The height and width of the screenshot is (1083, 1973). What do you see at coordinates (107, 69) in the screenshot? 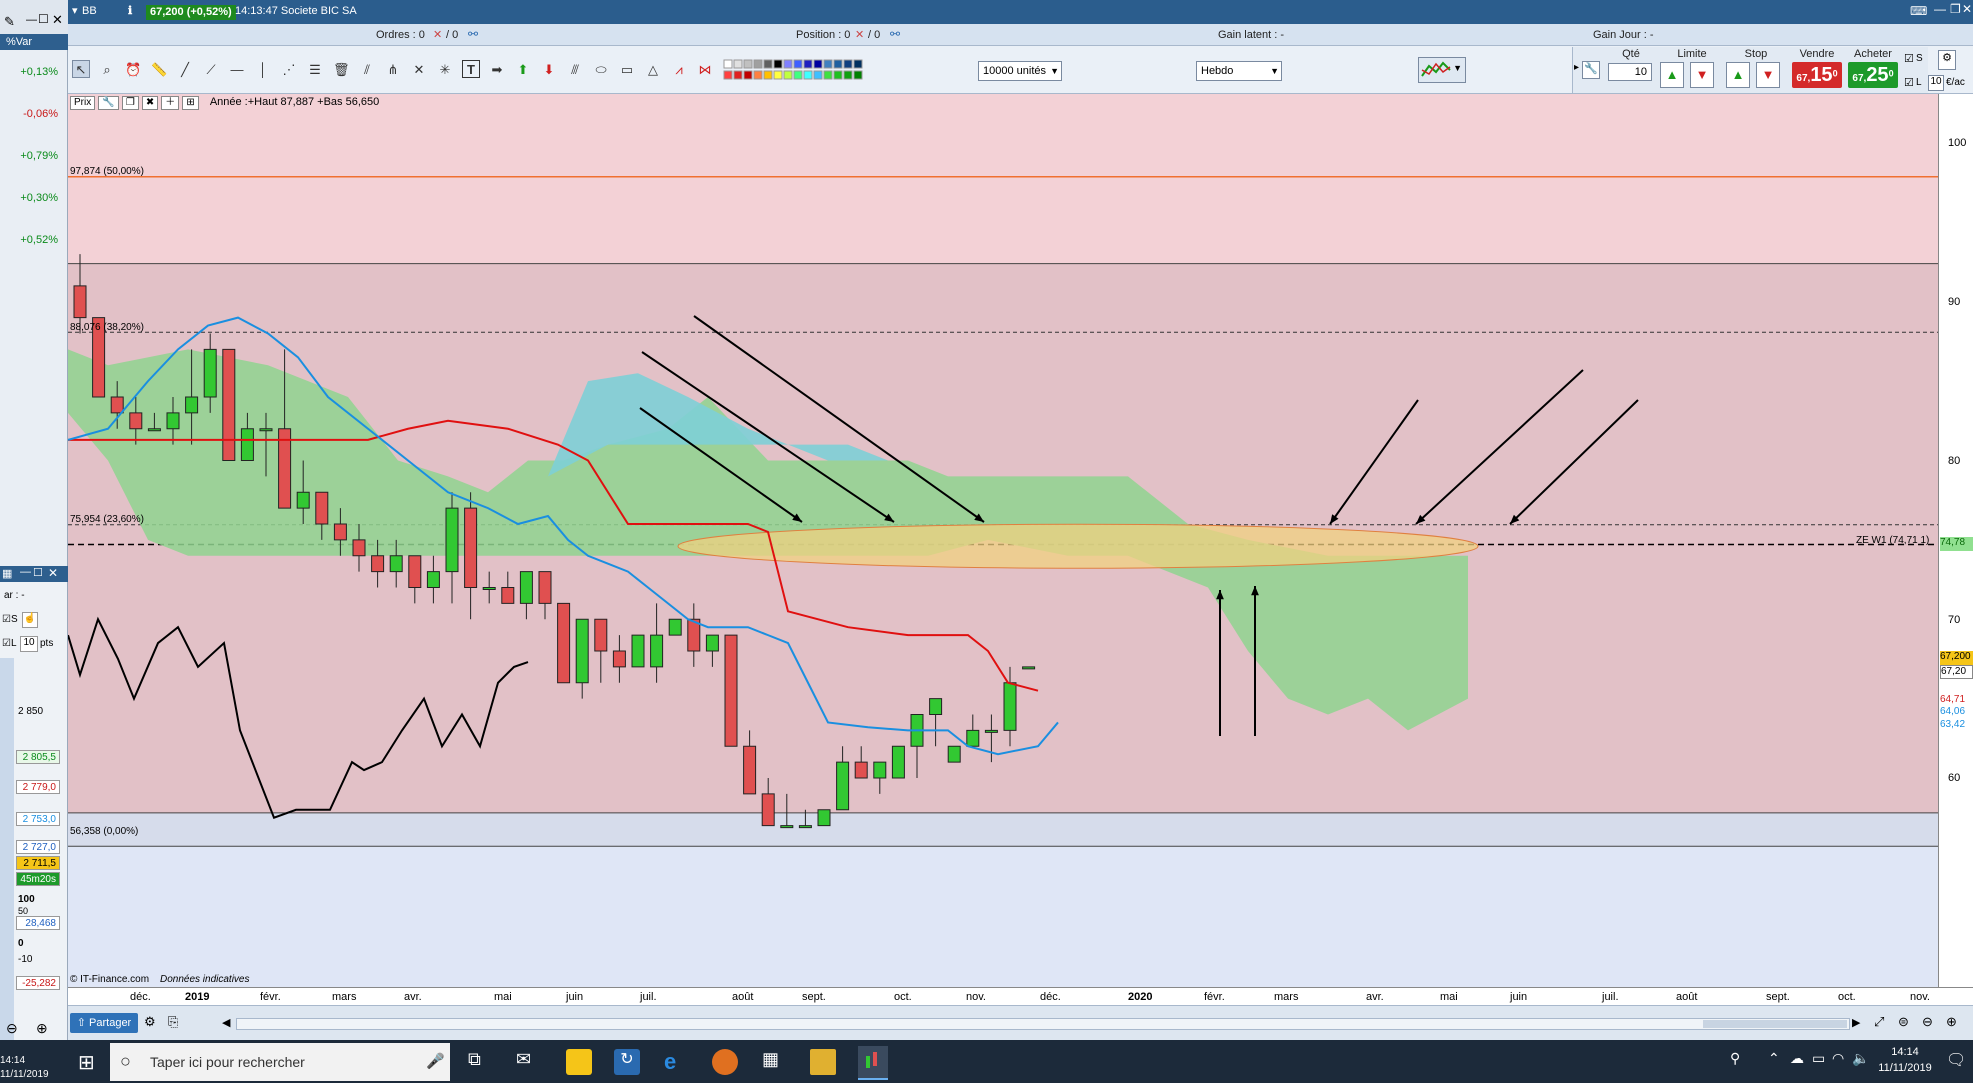
I see `zoom-icon: ⌕` at bounding box center [107, 69].